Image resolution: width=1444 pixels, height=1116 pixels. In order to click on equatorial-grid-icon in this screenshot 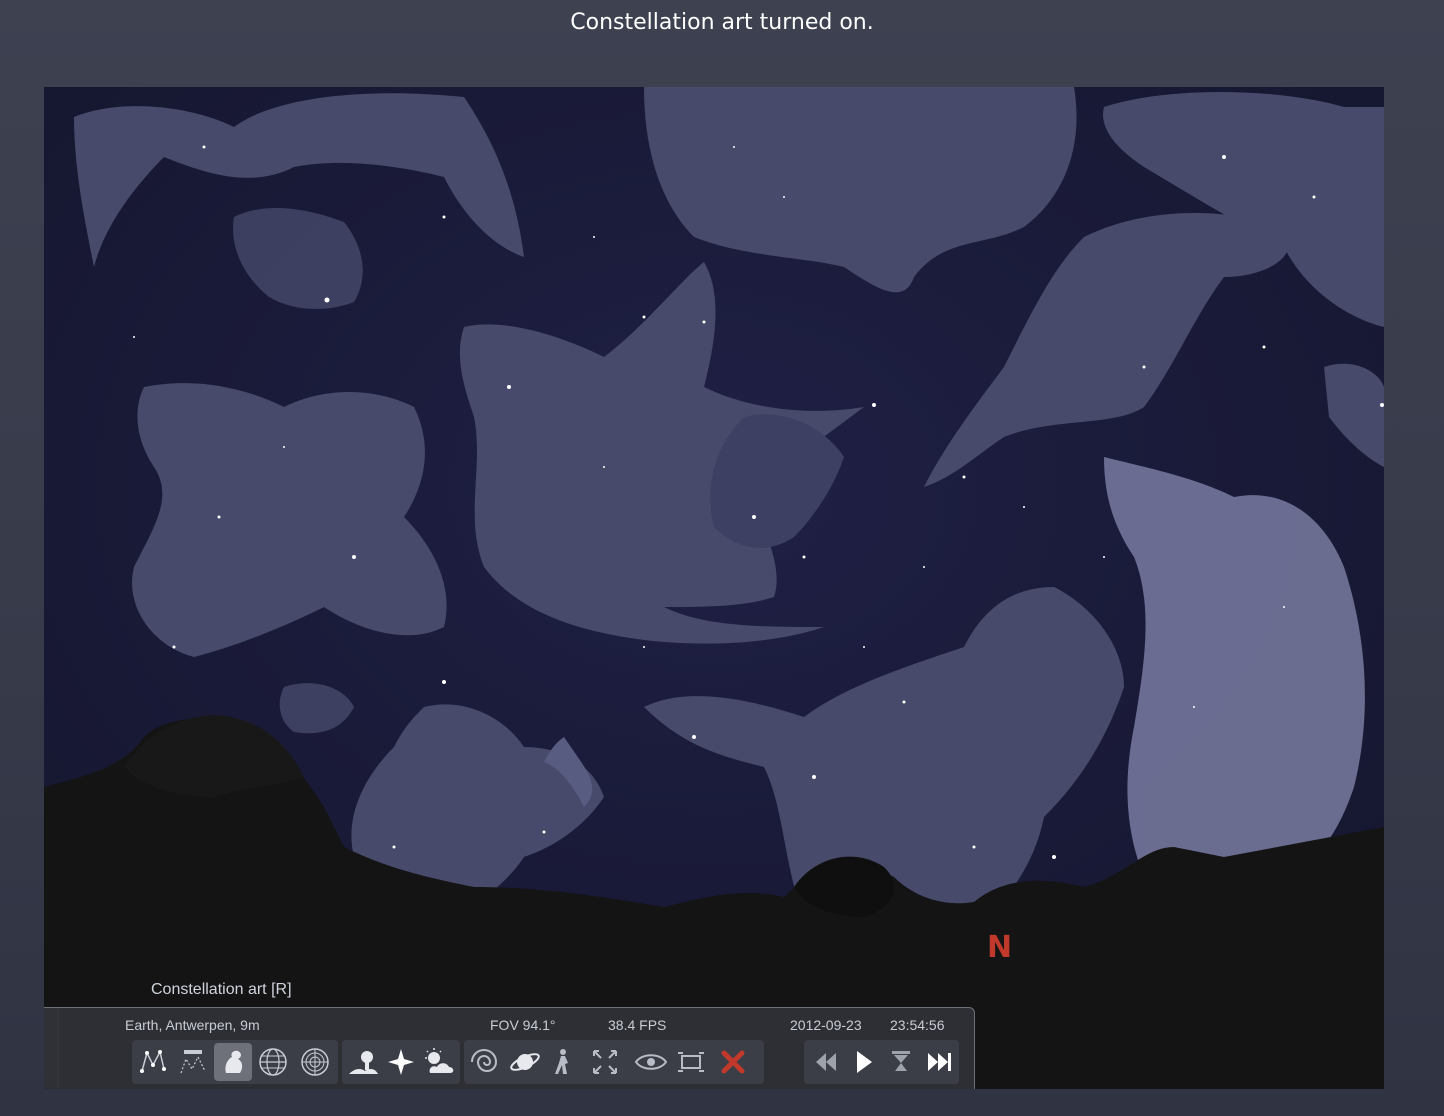, I will do `click(273, 1062)`.